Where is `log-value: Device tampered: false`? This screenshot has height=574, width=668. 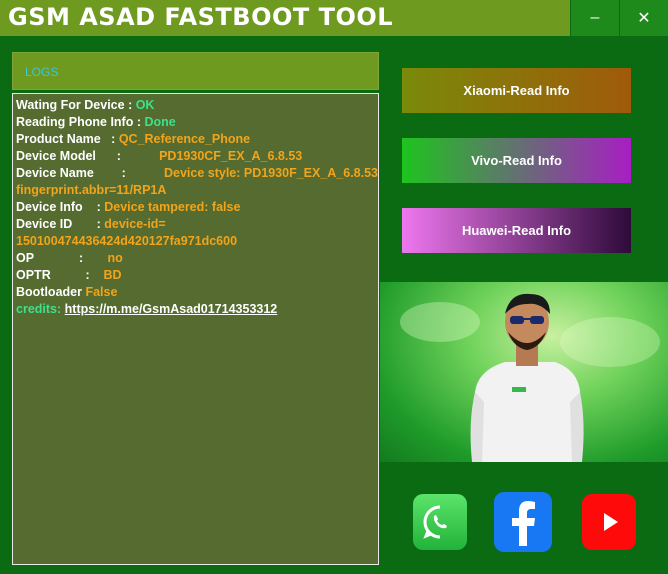
log-value: Device tampered: false is located at coordinates (172, 207).